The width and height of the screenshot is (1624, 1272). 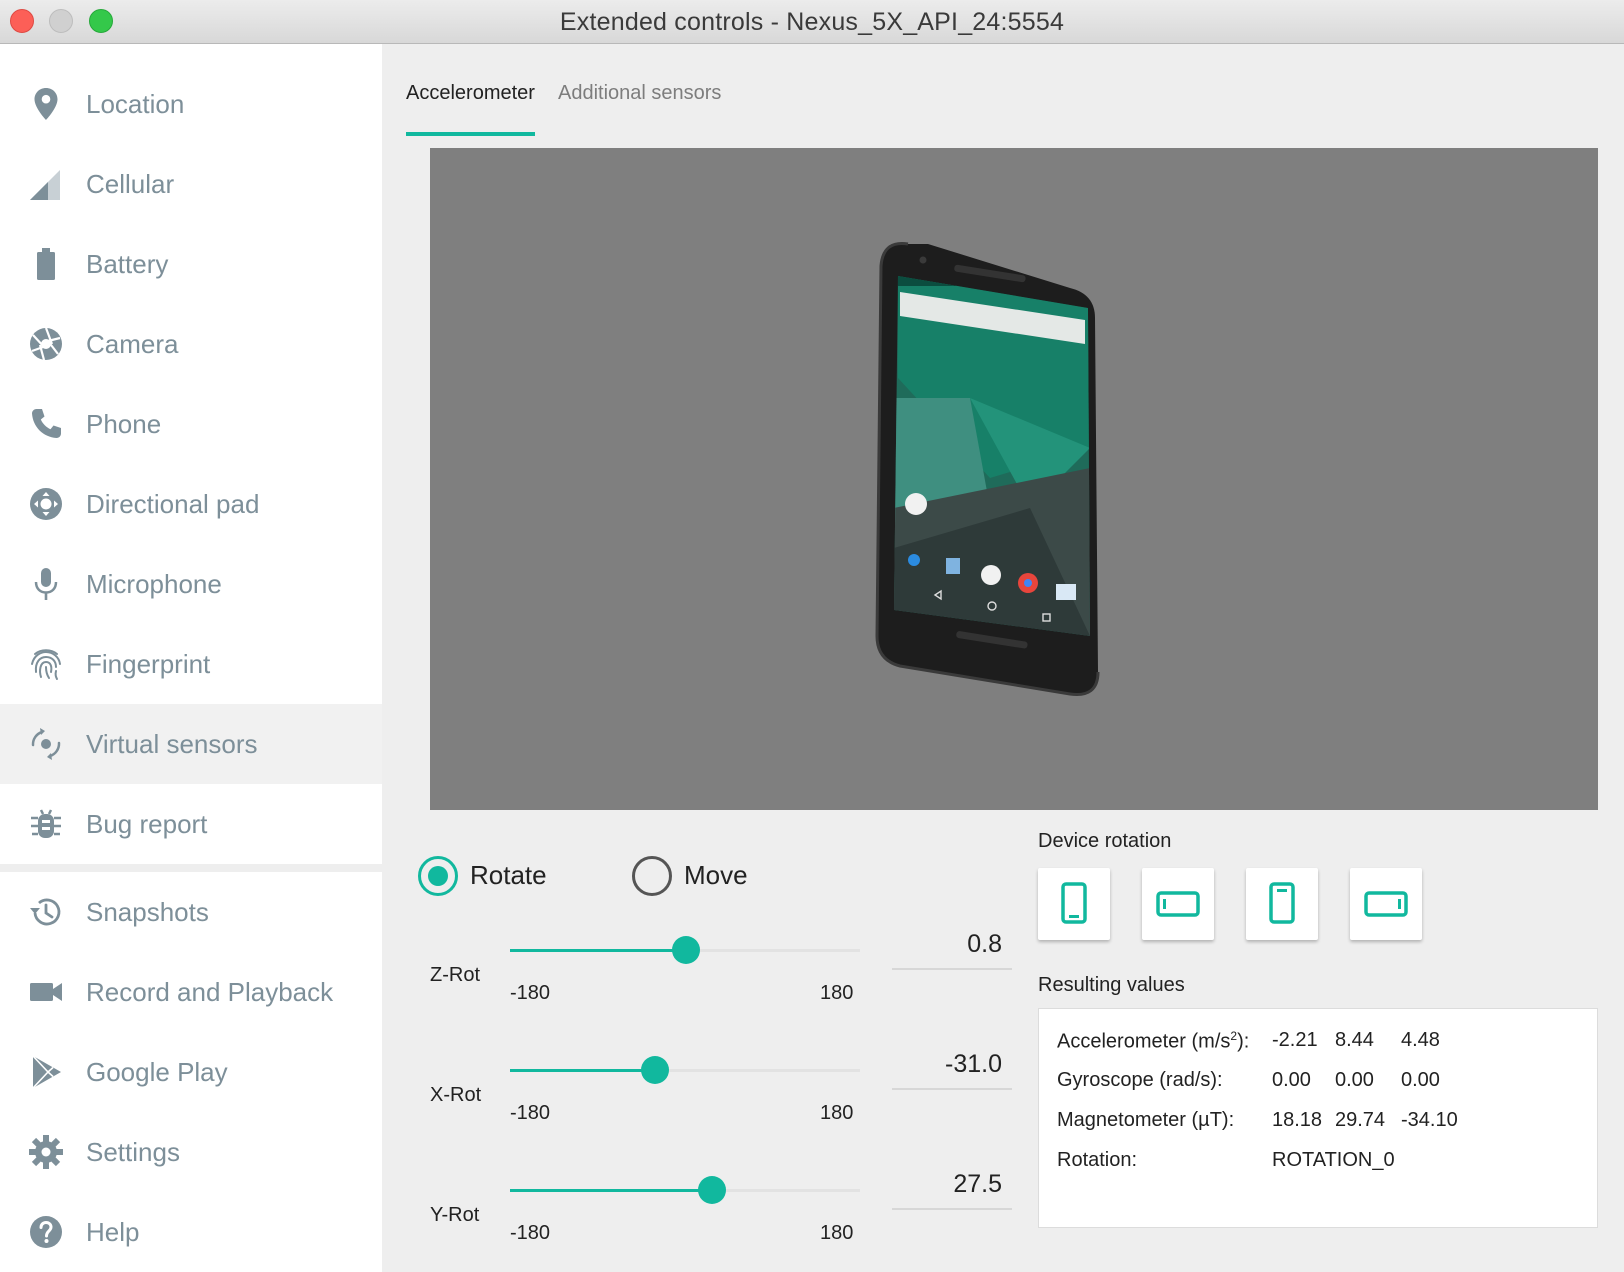 What do you see at coordinates (530, 1113) in the screenshot?
I see `x-rot-min-label: -180` at bounding box center [530, 1113].